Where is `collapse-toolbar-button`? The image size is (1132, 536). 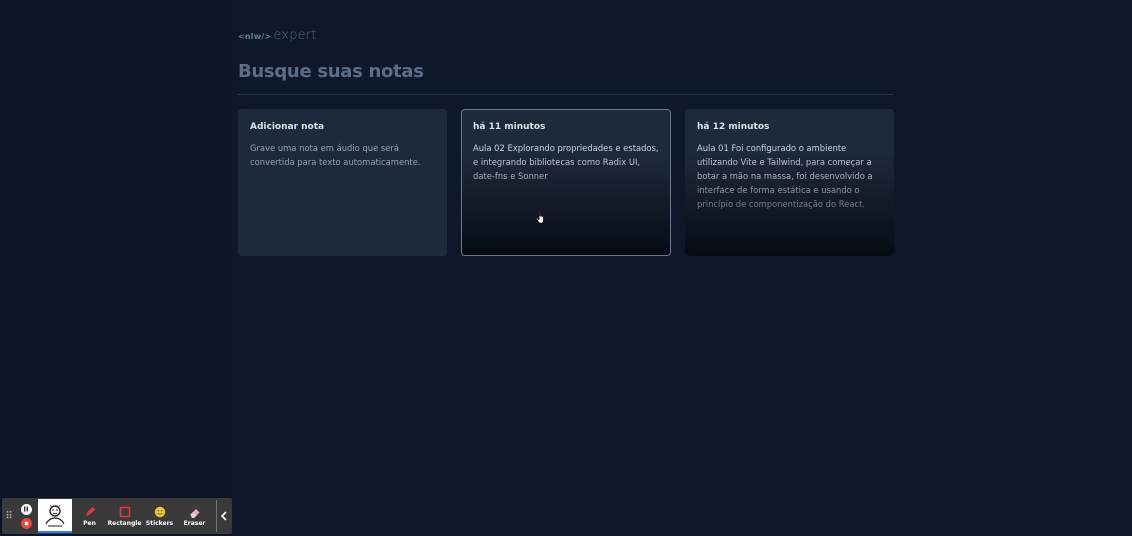 collapse-toolbar-button is located at coordinates (224, 516).